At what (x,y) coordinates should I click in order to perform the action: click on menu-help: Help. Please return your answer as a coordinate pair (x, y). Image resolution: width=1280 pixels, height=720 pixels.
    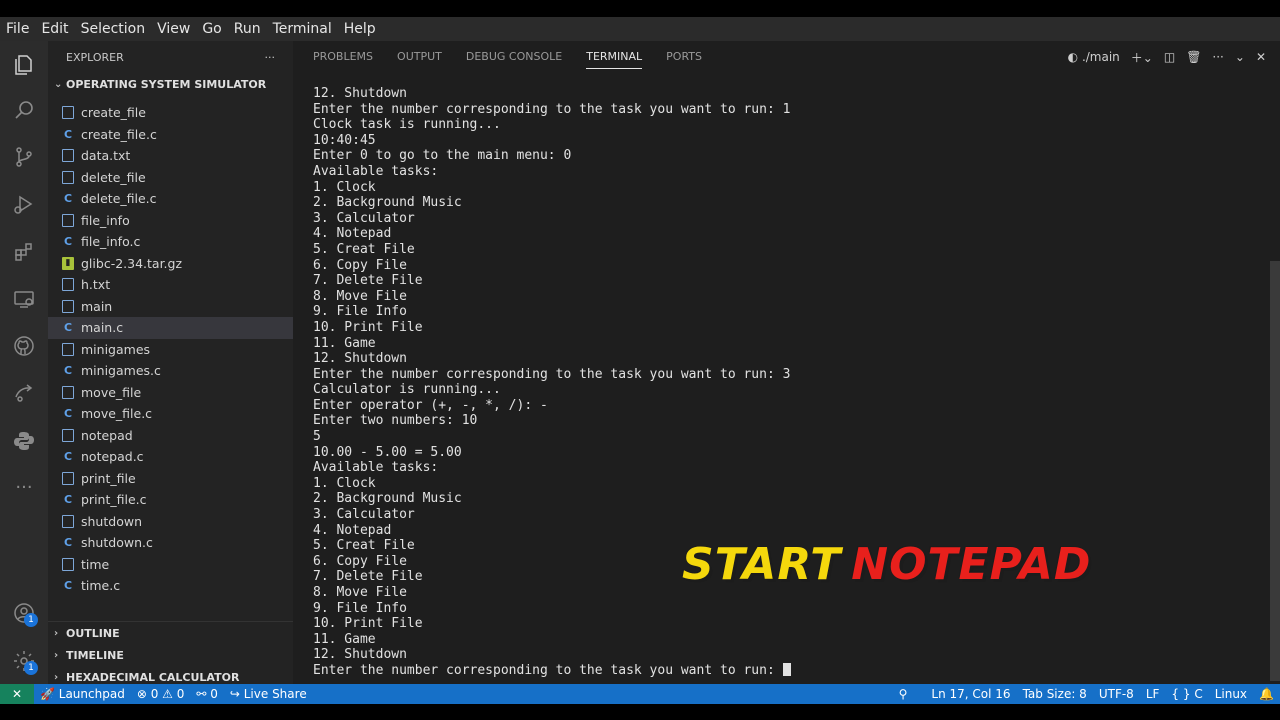
    Looking at the image, I should click on (360, 29).